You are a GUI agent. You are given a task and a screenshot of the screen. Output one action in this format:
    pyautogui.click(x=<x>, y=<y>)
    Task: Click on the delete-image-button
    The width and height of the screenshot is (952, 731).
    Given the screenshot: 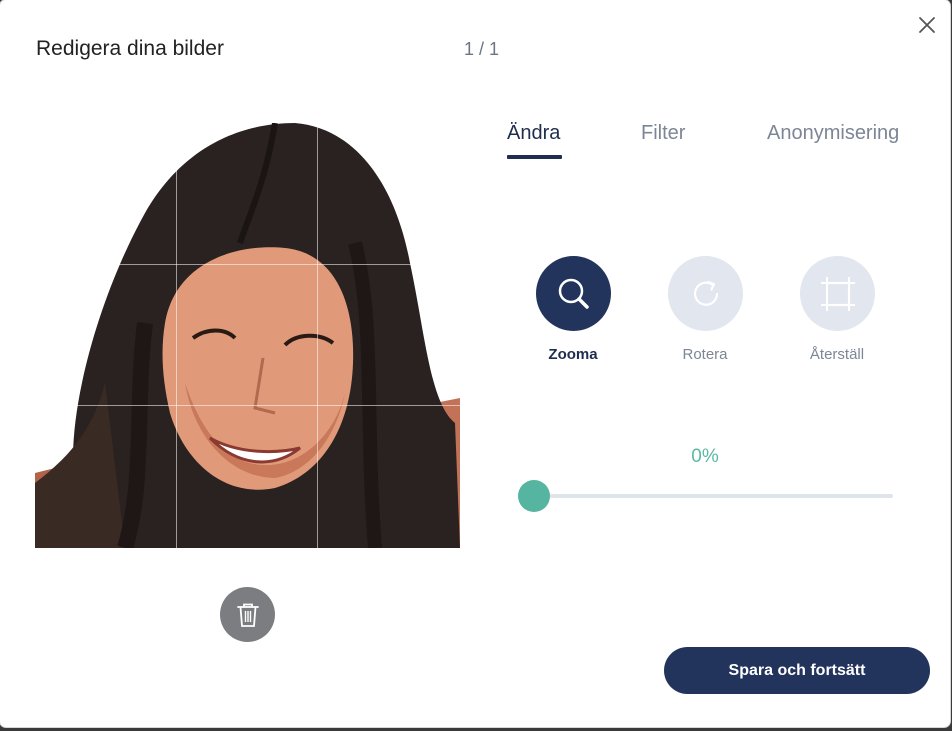 What is the action you would take?
    pyautogui.click(x=247, y=614)
    